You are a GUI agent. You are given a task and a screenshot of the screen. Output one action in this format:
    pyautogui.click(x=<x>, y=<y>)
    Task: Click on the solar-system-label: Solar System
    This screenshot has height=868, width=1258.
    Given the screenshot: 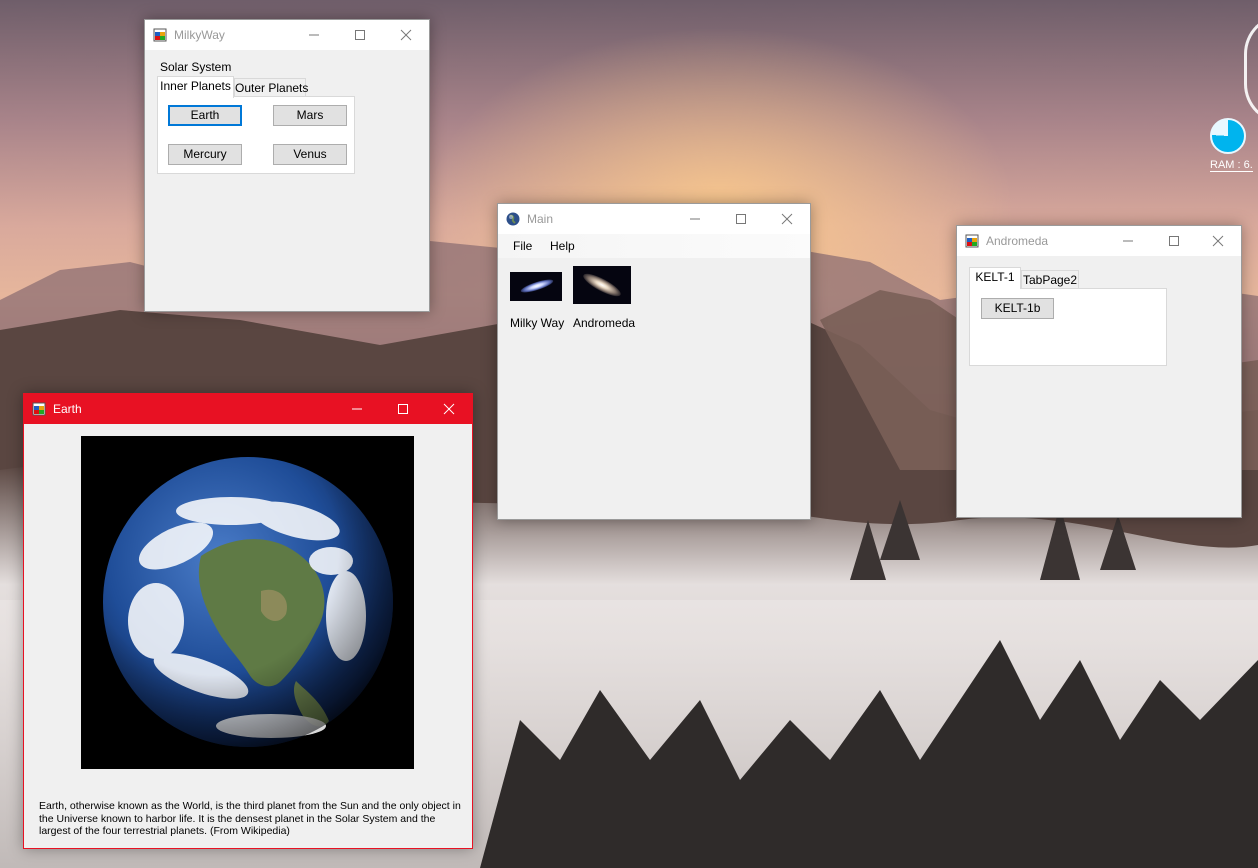 What is the action you would take?
    pyautogui.click(x=196, y=67)
    